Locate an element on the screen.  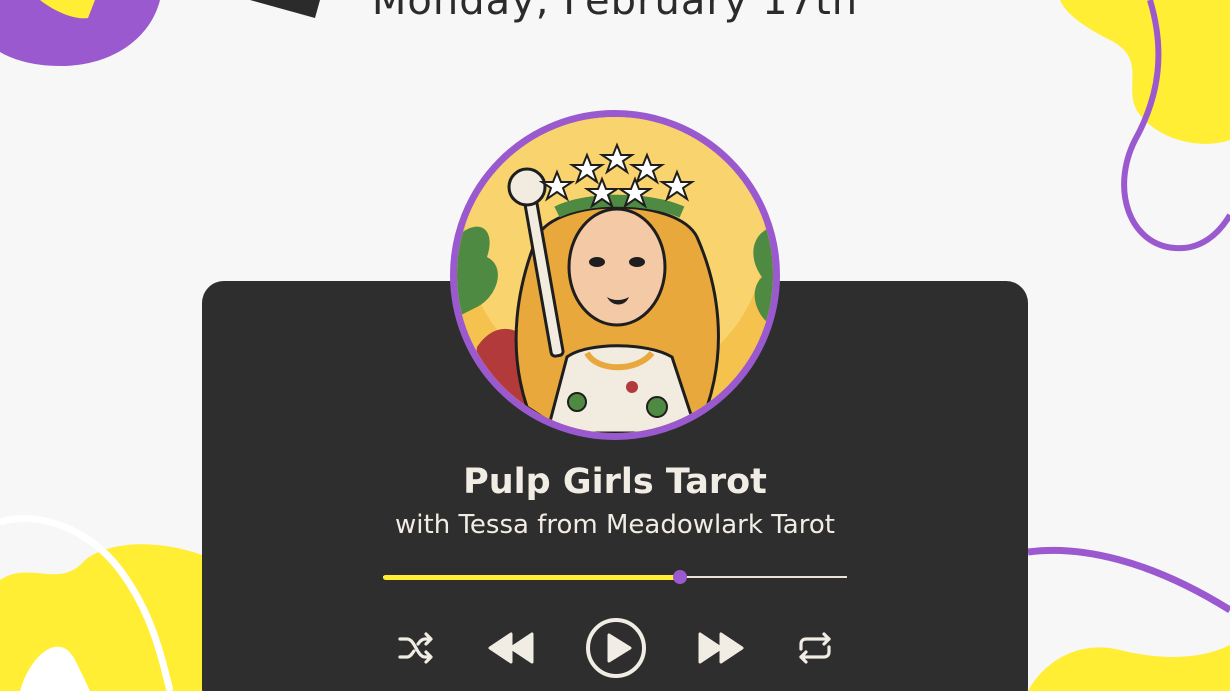
progress-bar is located at coordinates (615, 577).